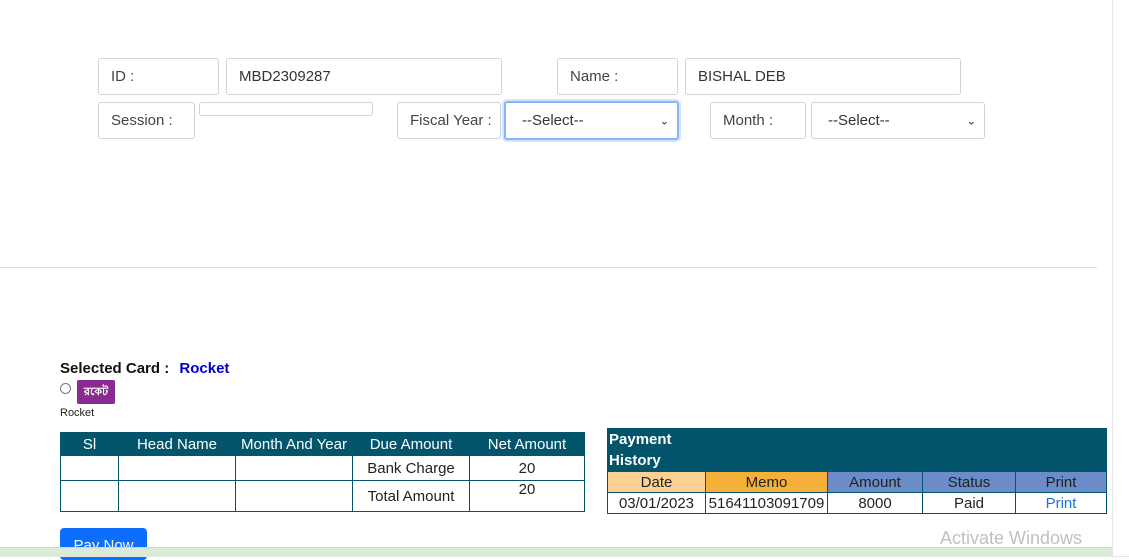 Image resolution: width=1129 pixels, height=560 pixels. What do you see at coordinates (548, 267) in the screenshot?
I see `divider` at bounding box center [548, 267].